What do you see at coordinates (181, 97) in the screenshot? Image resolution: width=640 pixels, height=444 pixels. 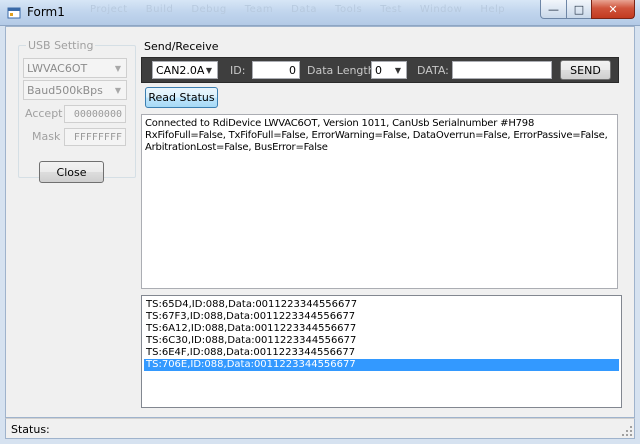 I see `read-status-button: Read Status` at bounding box center [181, 97].